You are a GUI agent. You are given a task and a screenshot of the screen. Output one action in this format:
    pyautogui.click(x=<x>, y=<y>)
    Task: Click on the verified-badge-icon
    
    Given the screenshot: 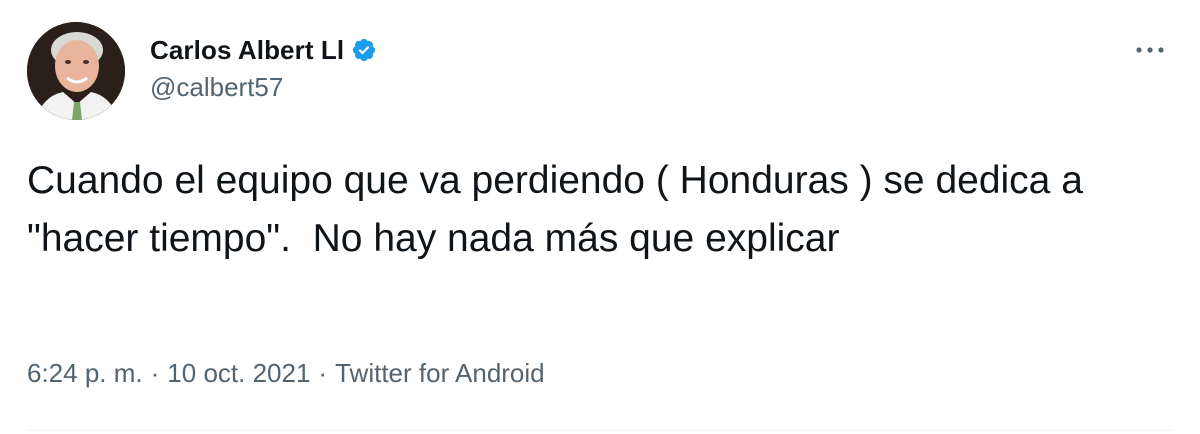 What is the action you would take?
    pyautogui.click(x=364, y=50)
    